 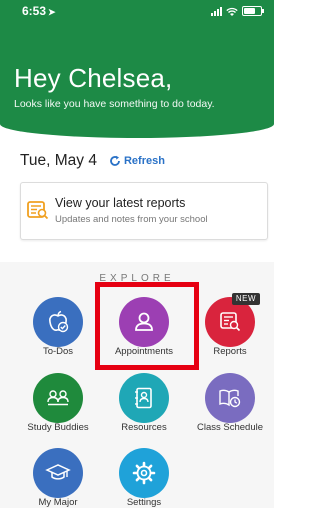 I want to click on refresh-icon, so click(x=115, y=160).